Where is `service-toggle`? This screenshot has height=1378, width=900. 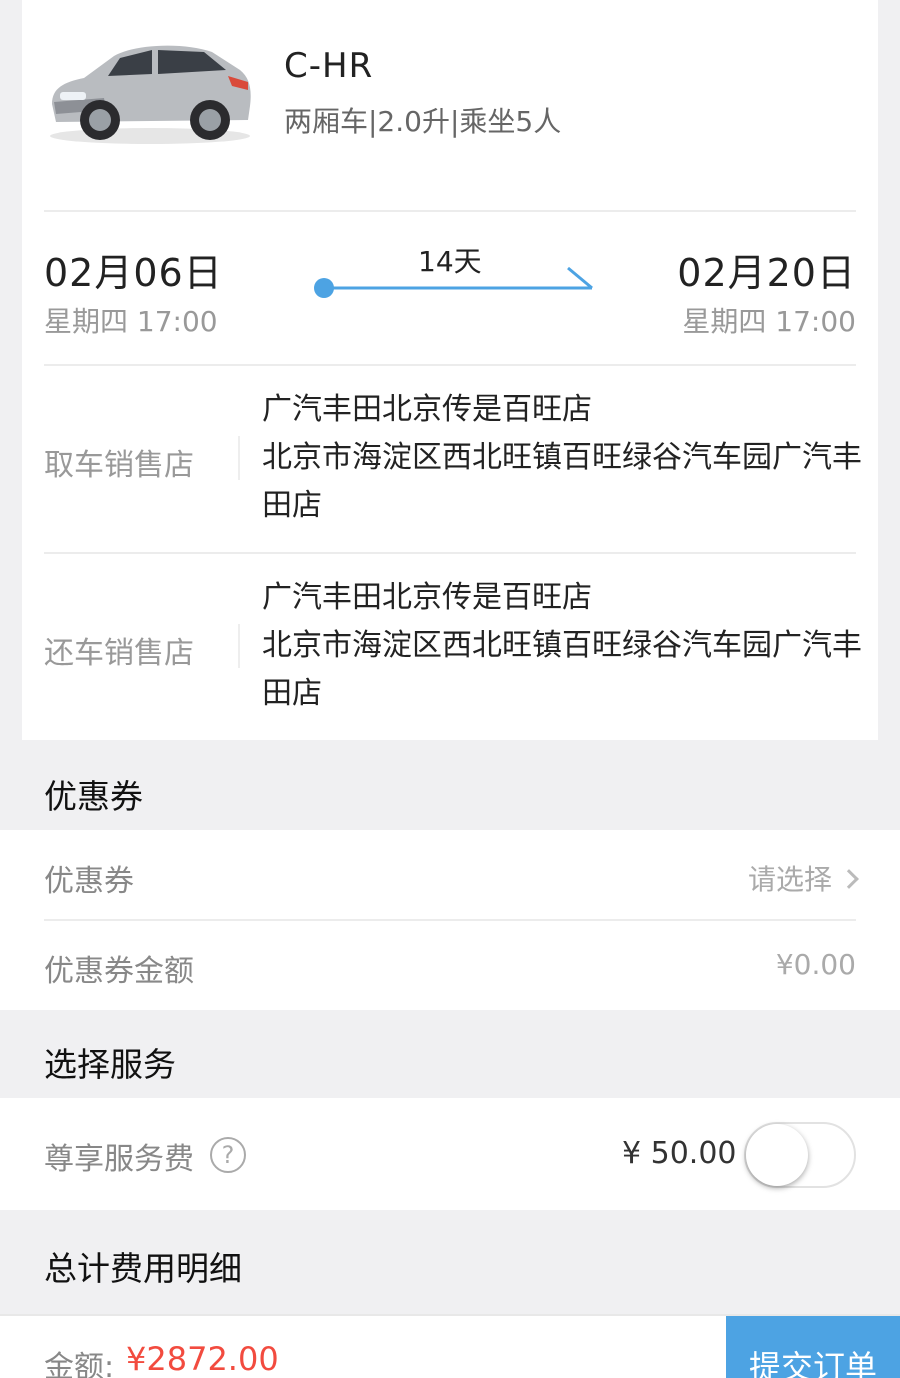
service-toggle is located at coordinates (800, 1155).